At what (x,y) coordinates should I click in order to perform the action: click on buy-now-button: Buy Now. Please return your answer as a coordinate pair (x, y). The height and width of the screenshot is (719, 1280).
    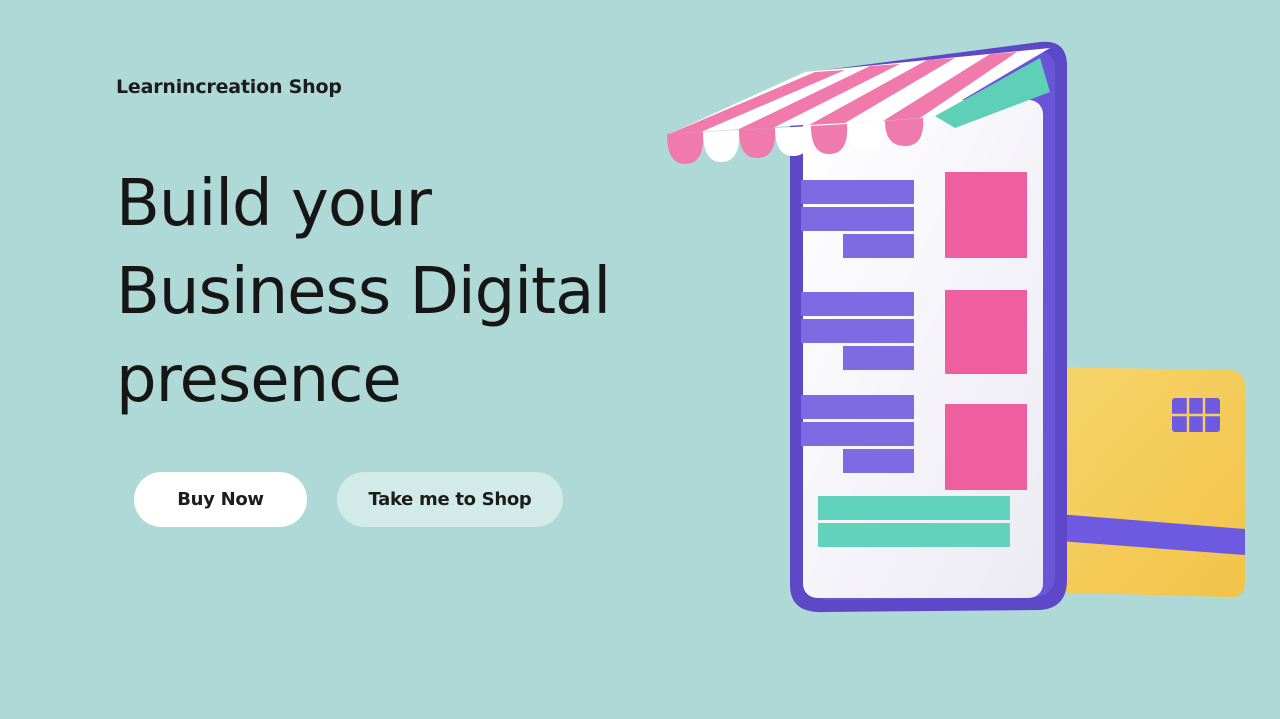
    Looking at the image, I should click on (220, 499).